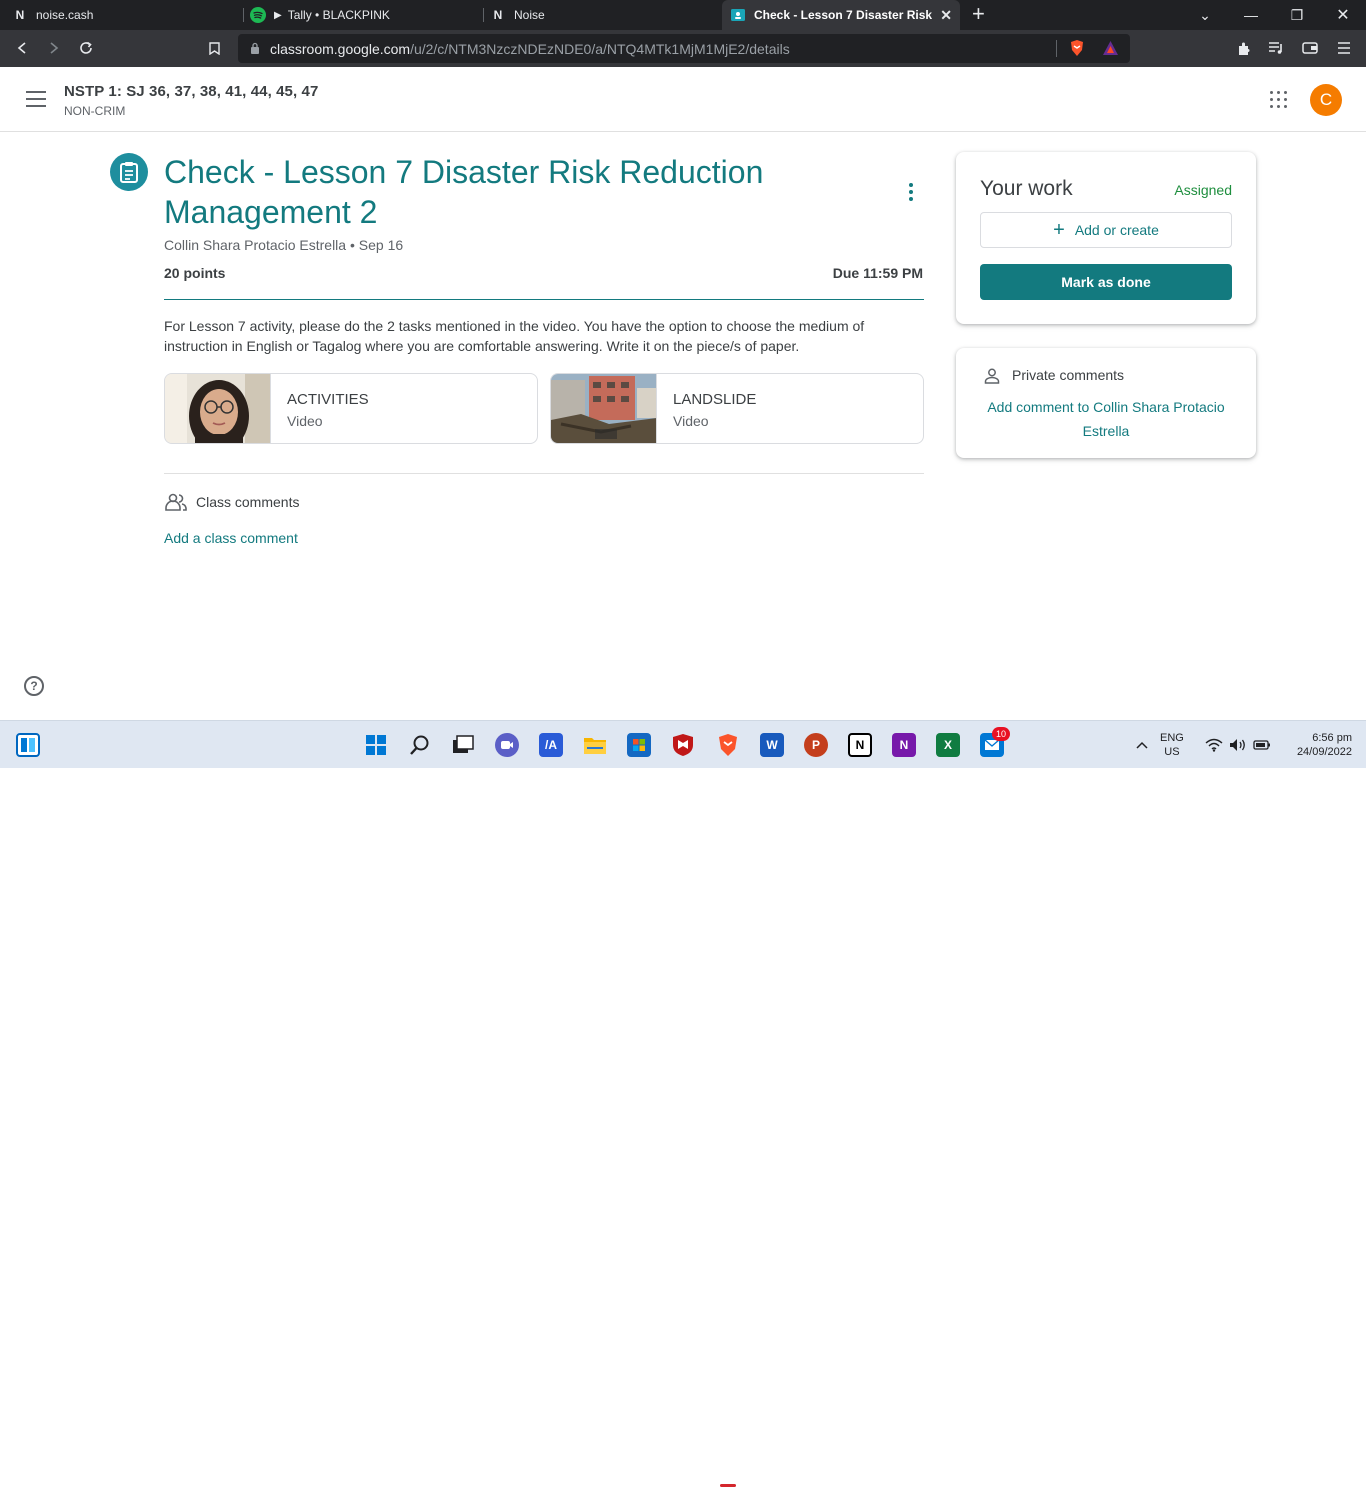  I want to click on tab-spotify: ▶ Tally • BLACKPINK, so click(365, 15).